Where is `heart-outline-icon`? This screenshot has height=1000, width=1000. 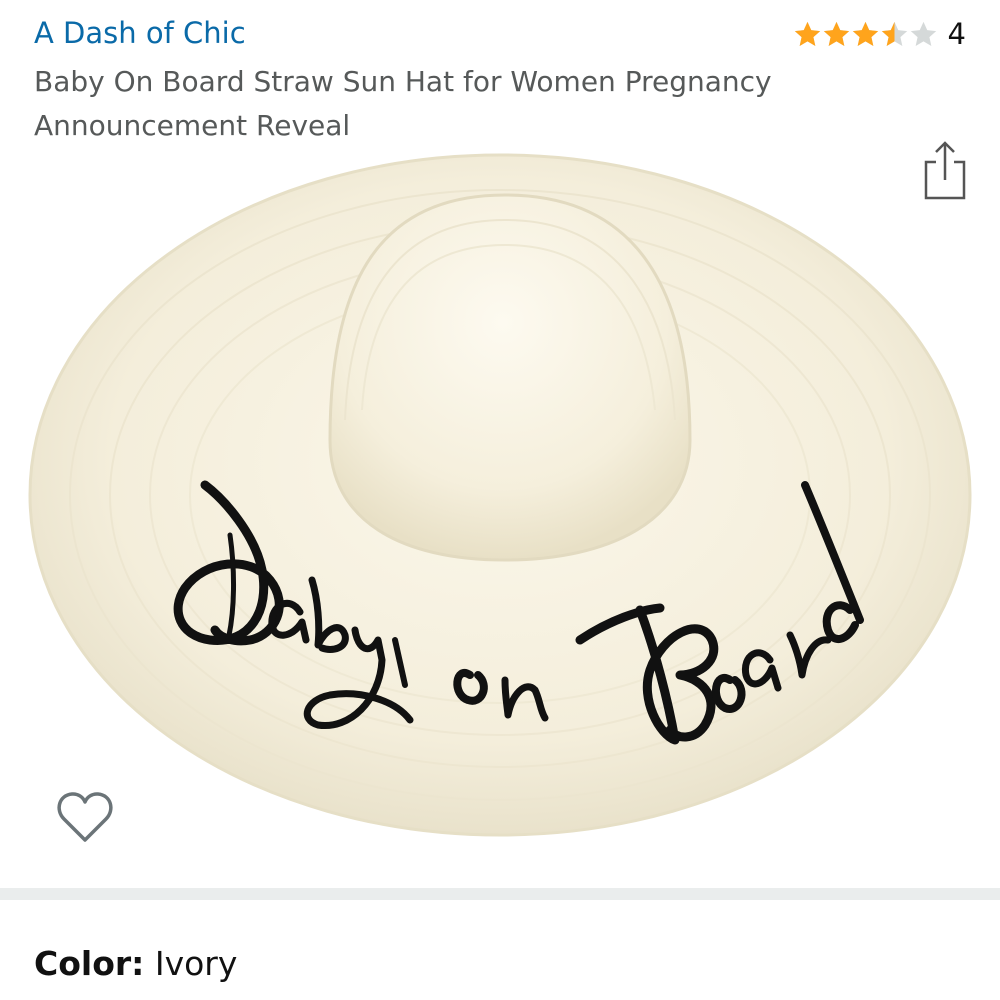
heart-outline-icon is located at coordinates (85, 817).